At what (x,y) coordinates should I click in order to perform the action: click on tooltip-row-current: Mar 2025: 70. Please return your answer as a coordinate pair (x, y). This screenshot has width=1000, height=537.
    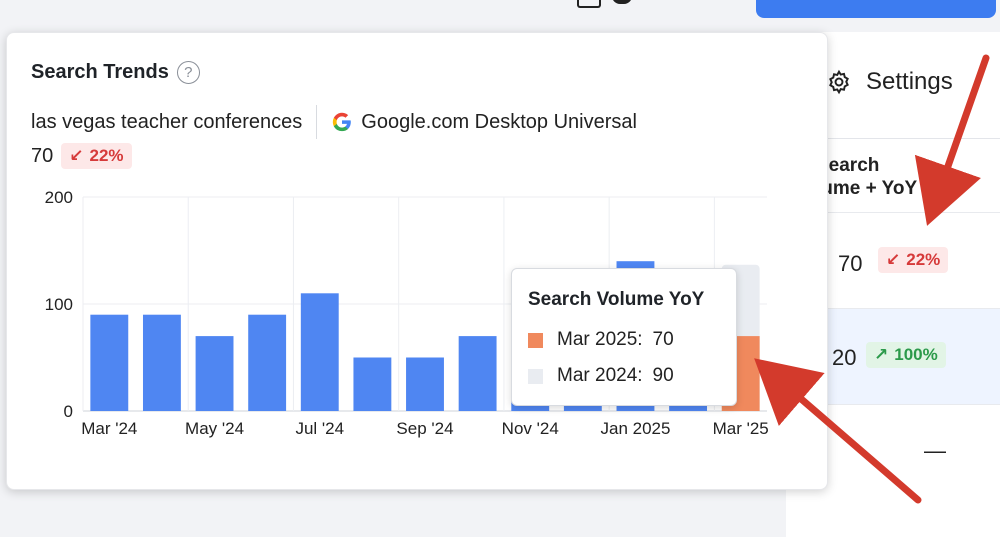
    Looking at the image, I should click on (601, 340).